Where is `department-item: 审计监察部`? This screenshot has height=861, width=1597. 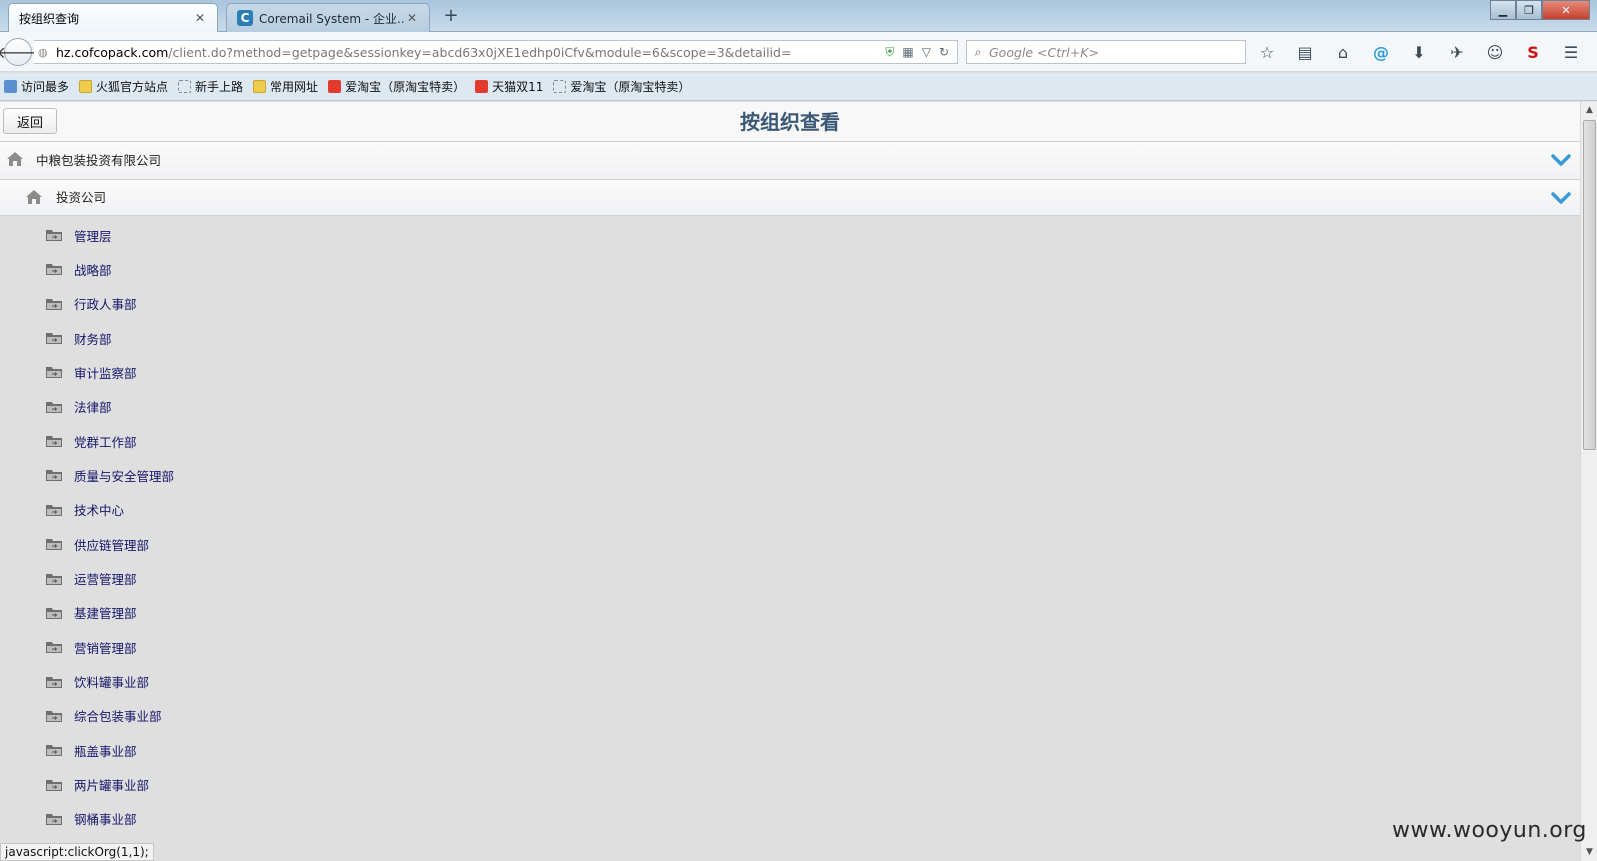 department-item: 审计监察部 is located at coordinates (91, 372).